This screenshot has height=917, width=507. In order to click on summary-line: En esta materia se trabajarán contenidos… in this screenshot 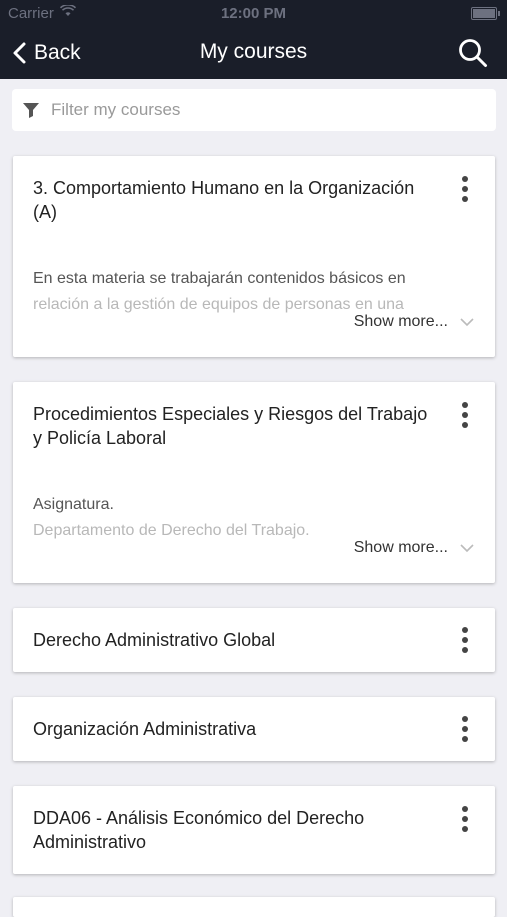, I will do `click(219, 278)`.